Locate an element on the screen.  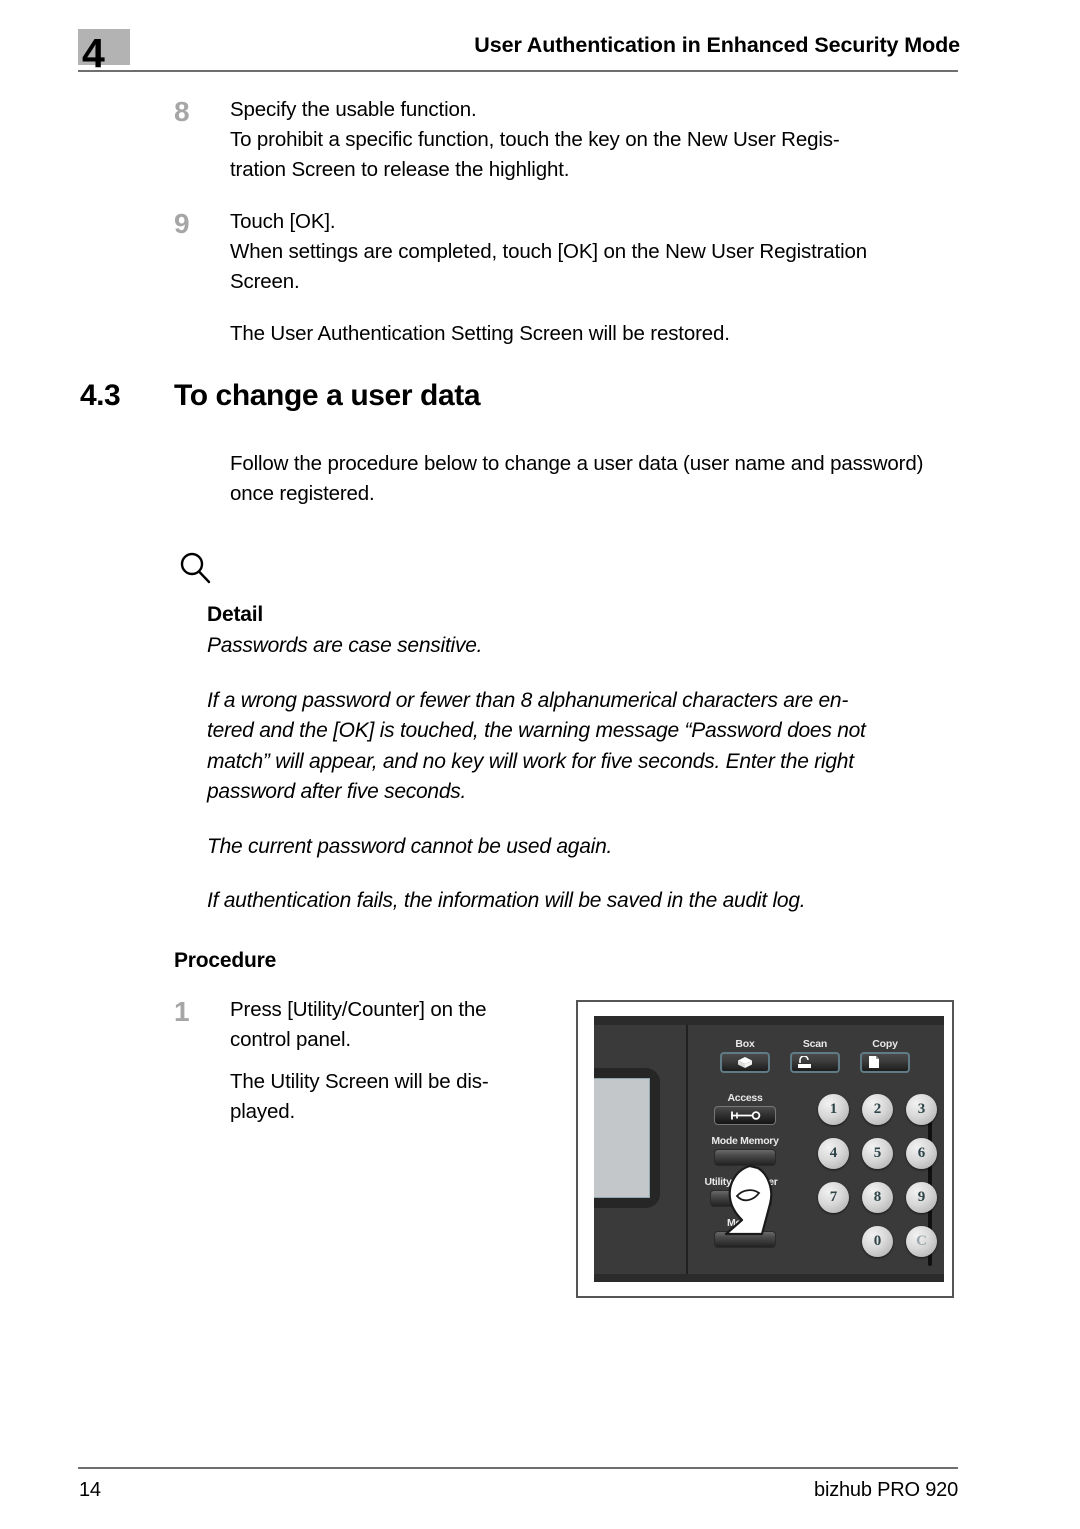
function-key-label: Copy is located at coordinates (885, 1043).